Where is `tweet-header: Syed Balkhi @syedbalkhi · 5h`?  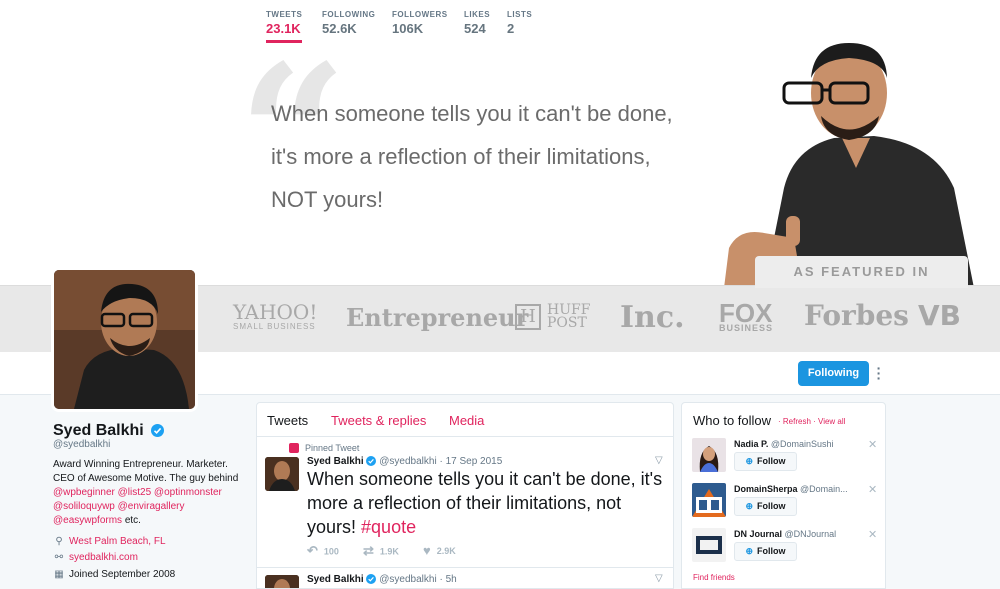 tweet-header: Syed Balkhi @syedbalkhi · 5h is located at coordinates (382, 579).